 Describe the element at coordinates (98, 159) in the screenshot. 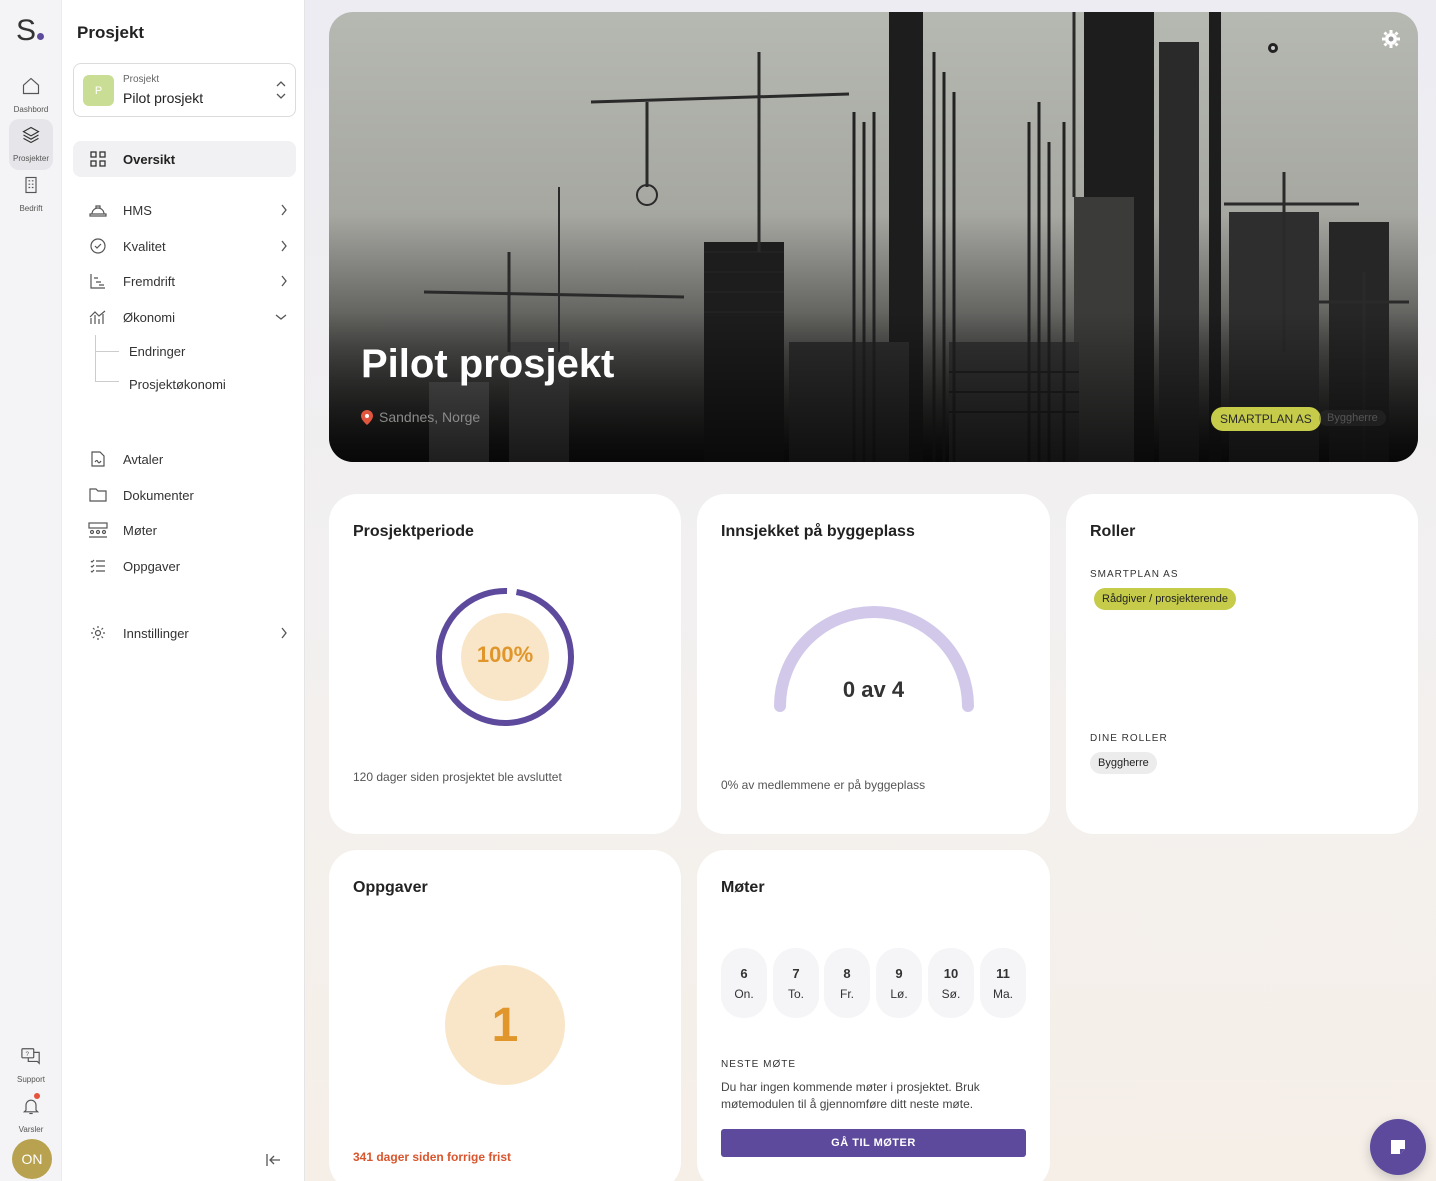

I see `grid-icon` at that location.